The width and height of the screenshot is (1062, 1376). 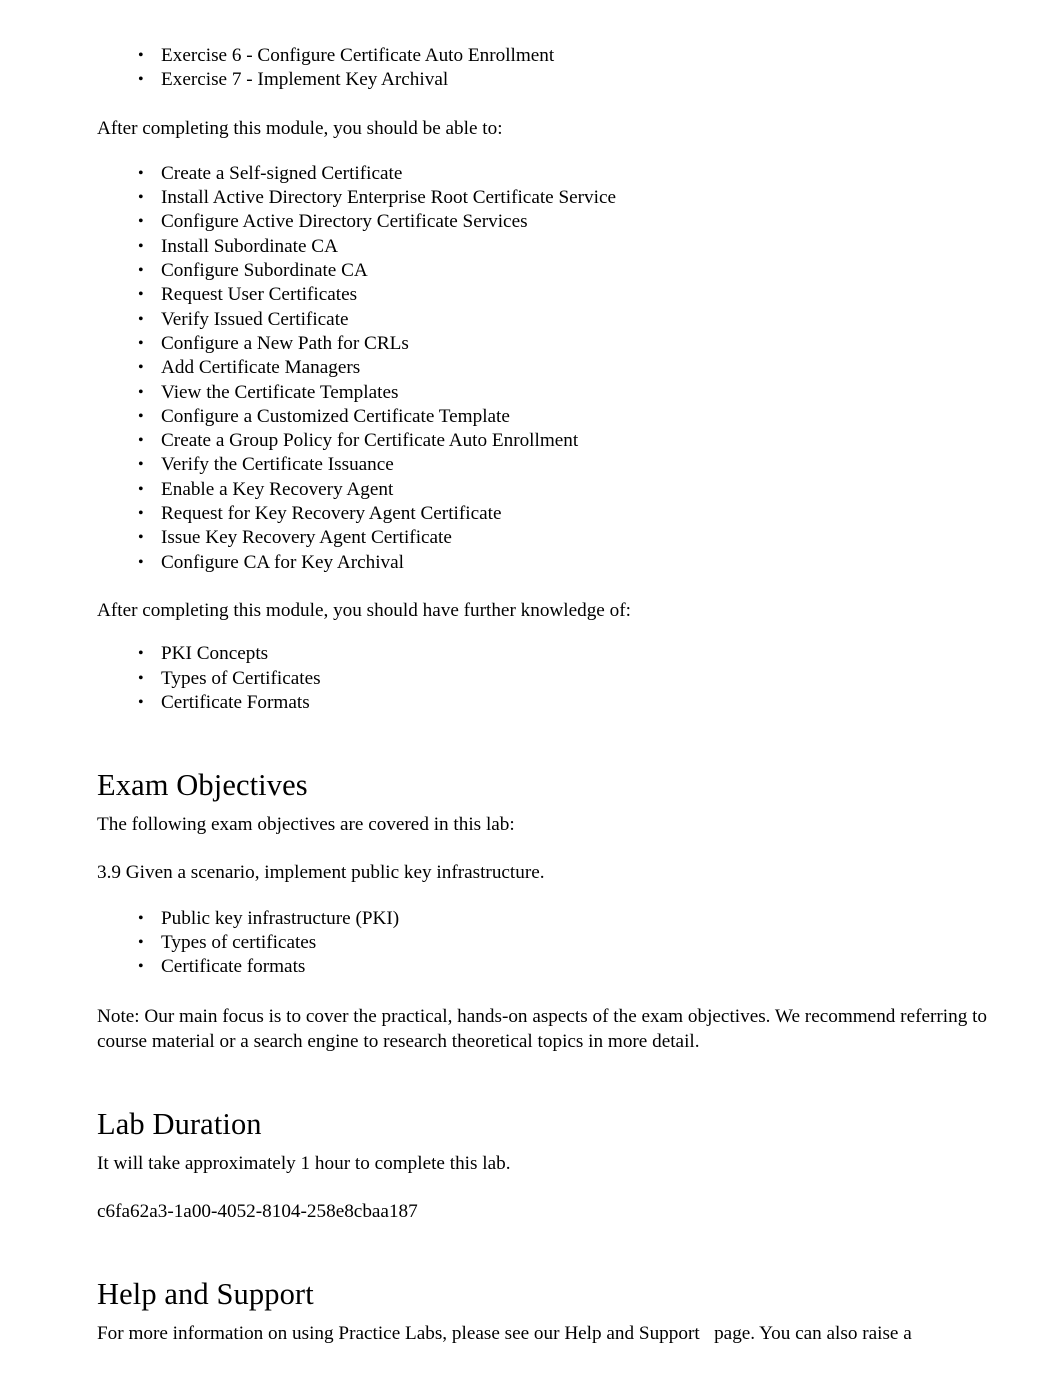 What do you see at coordinates (544, 271) in the screenshot?
I see `list-item: Configure Subordinate CA` at bounding box center [544, 271].